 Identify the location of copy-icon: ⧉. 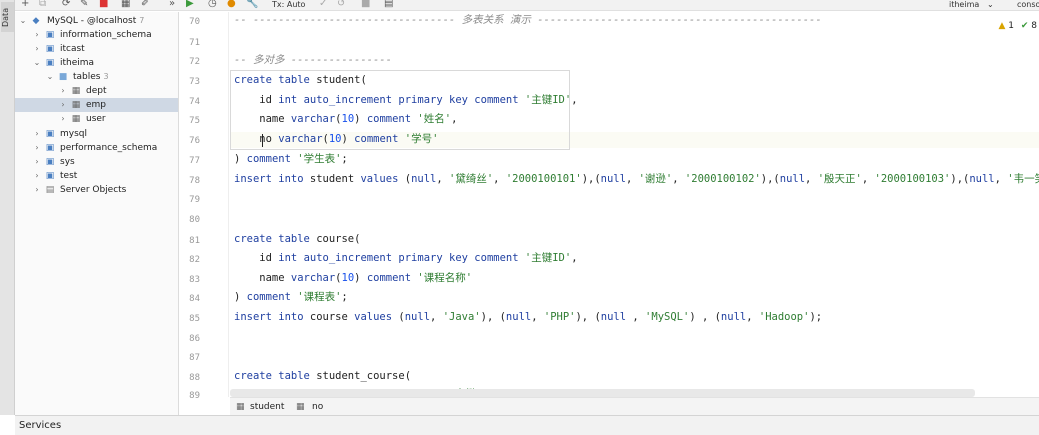
(42, 5).